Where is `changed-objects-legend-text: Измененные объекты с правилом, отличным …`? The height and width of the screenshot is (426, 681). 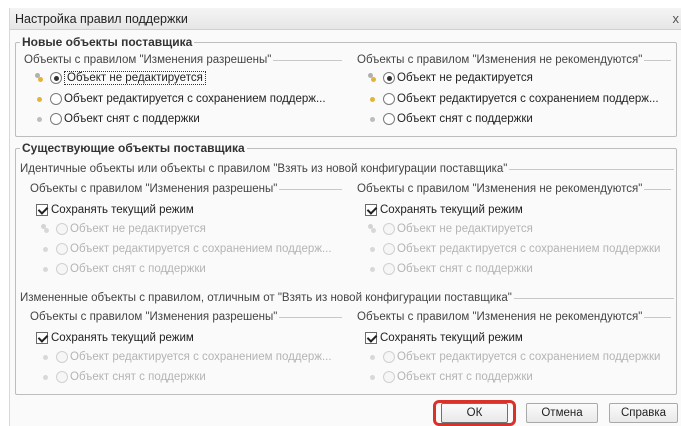
changed-objects-legend-text: Измененные объекты с правилом, отличным … is located at coordinates (267, 298).